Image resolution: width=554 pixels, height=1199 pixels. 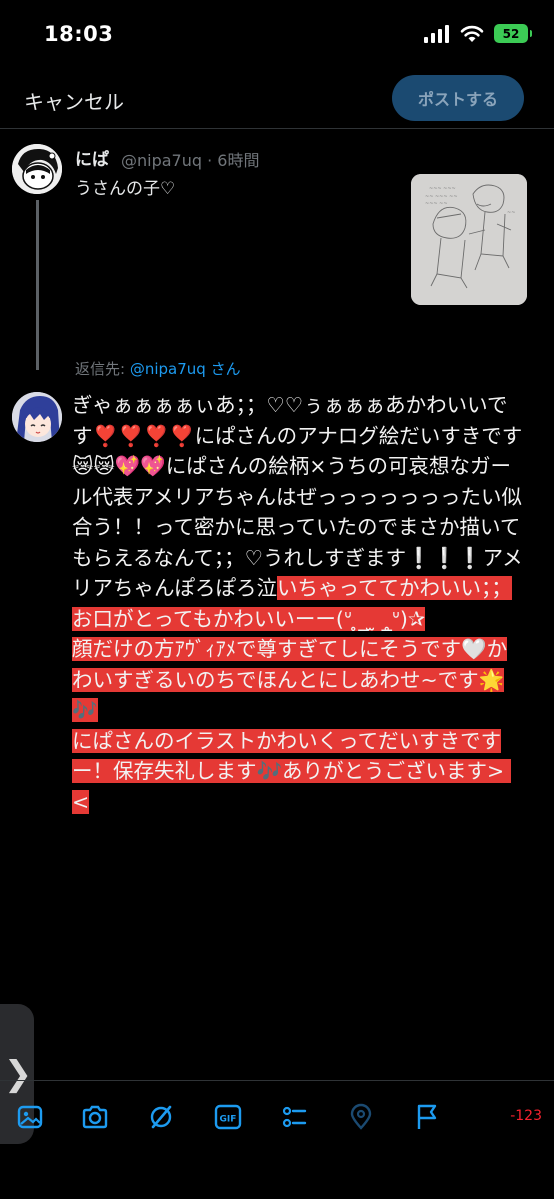 I want to click on post-image-thumbnail: ~~~ ~~~ ~~ ~~~ ~~ ~~~ ~~ ~~, so click(x=469, y=239).